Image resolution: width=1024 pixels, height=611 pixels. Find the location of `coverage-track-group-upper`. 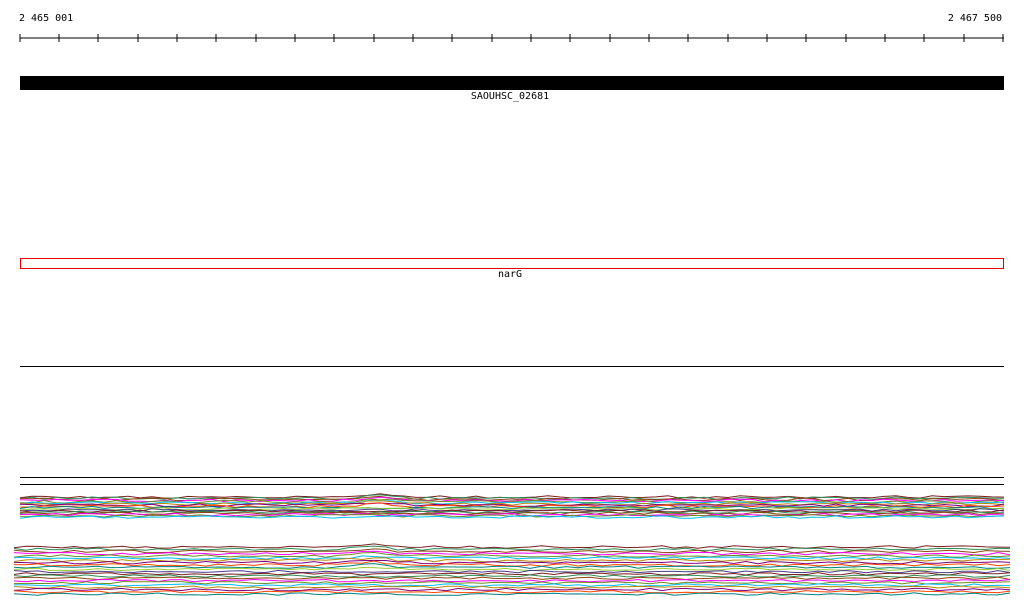

coverage-track-group-upper is located at coordinates (512, 506).